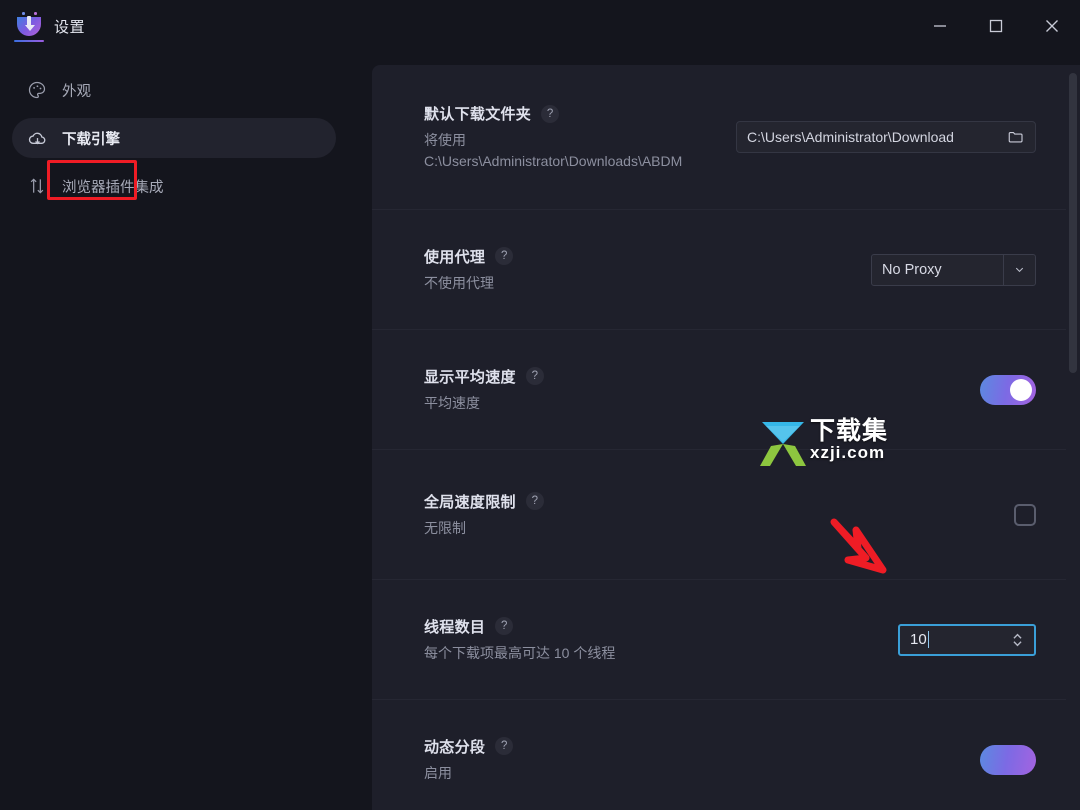 The image size is (1080, 810). I want to click on setting-control: 10, so click(967, 639).